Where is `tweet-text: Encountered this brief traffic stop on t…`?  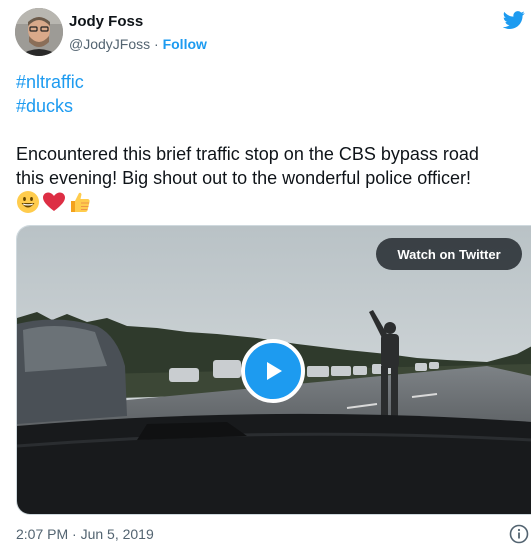
tweet-text: Encountered this brief traffic stop on t… is located at coordinates (271, 166).